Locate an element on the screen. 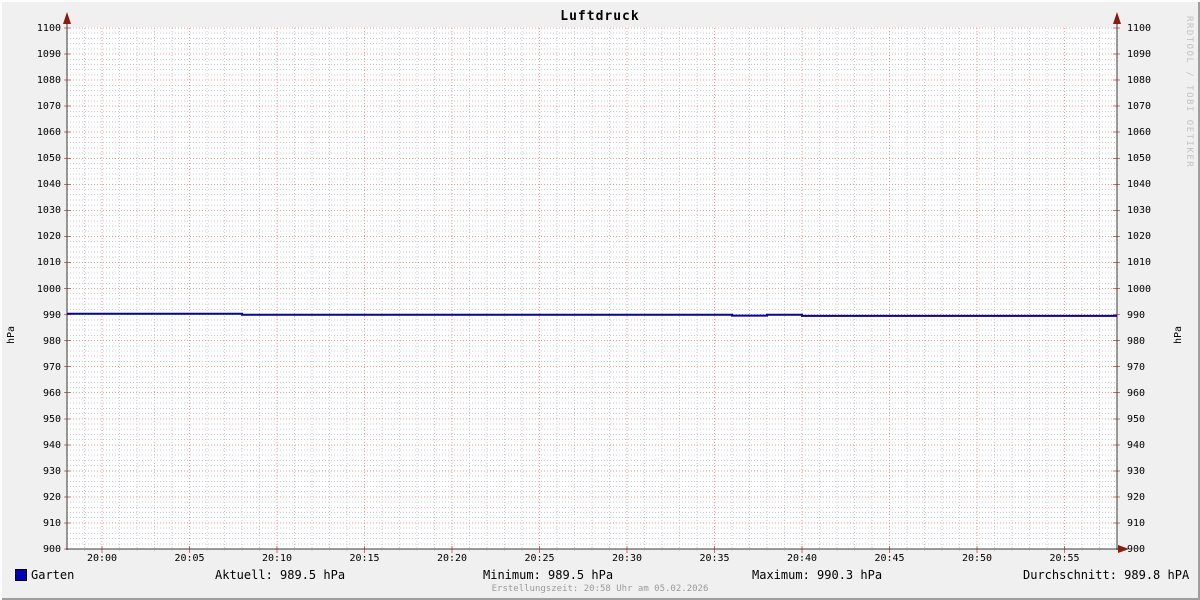  y-tick-label-left: 1010 is located at coordinates (48, 263).